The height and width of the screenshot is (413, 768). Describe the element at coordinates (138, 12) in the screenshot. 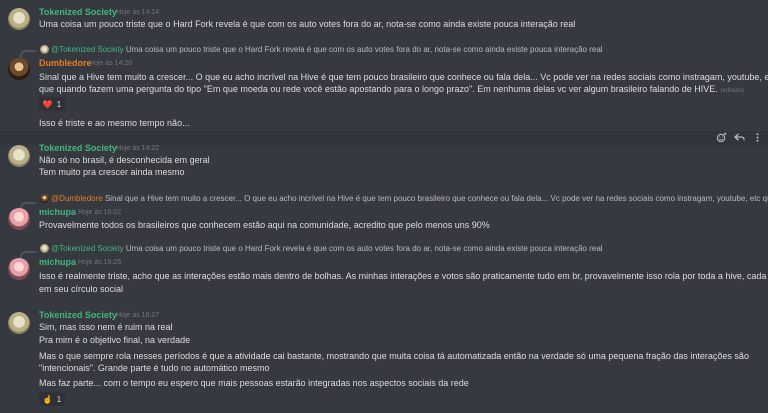

I see `timestamp: Hoje às 14:14` at that location.